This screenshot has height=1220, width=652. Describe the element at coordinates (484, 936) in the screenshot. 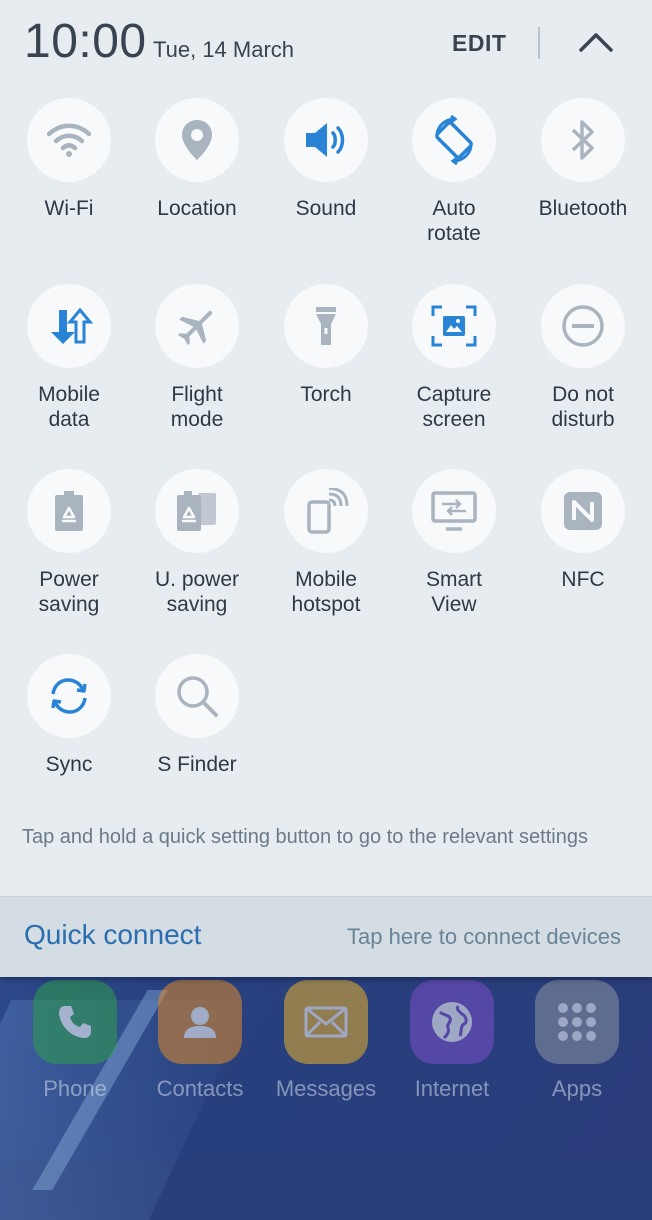

I see `quick-connect-hint: Tap here to connect devices` at that location.